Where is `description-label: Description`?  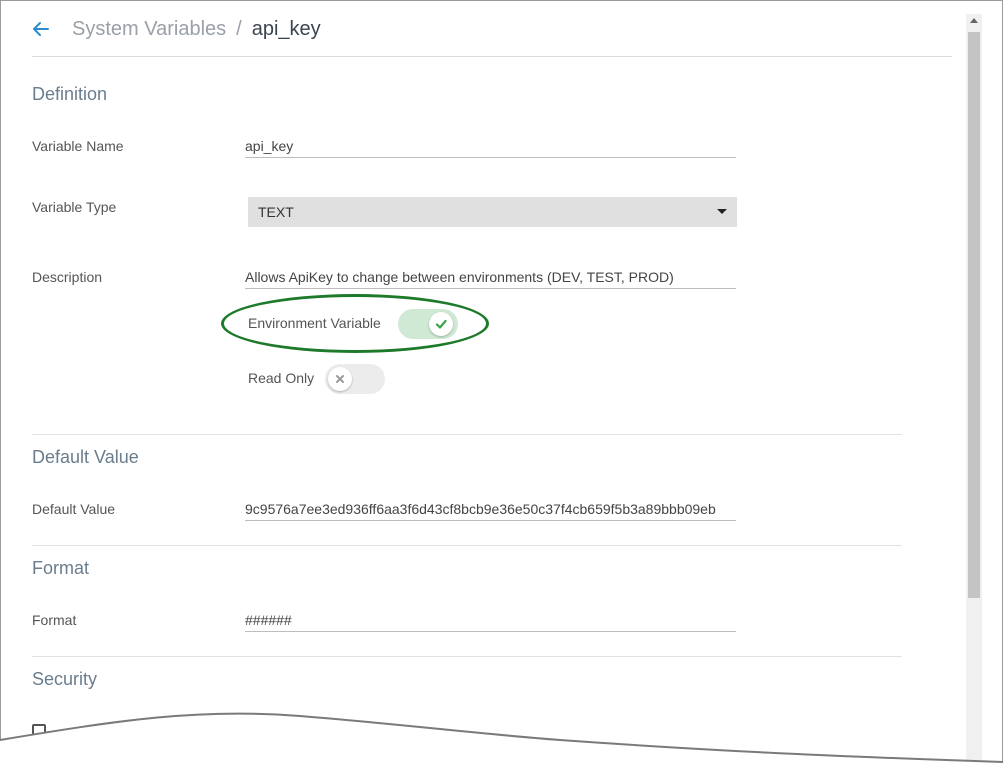
description-label: Description is located at coordinates (67, 277).